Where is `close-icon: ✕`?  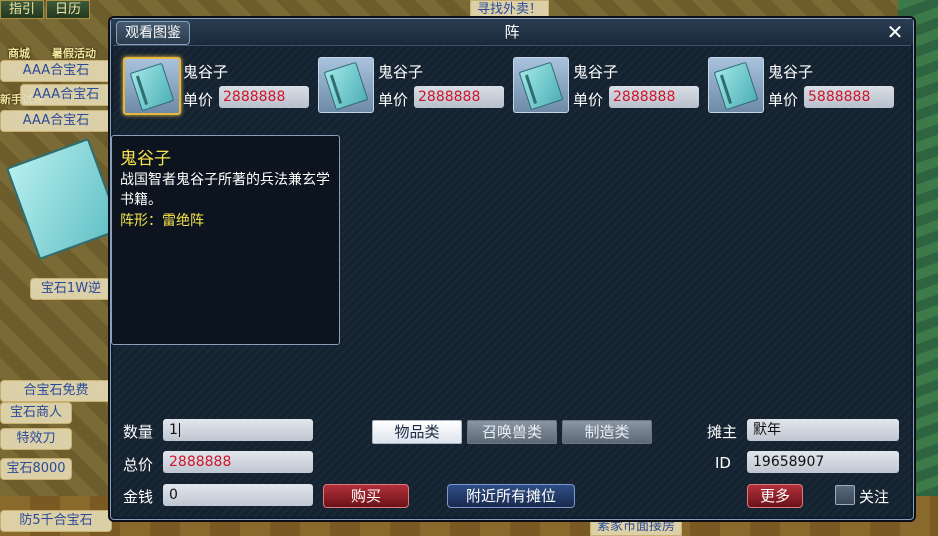 close-icon: ✕ is located at coordinates (895, 32).